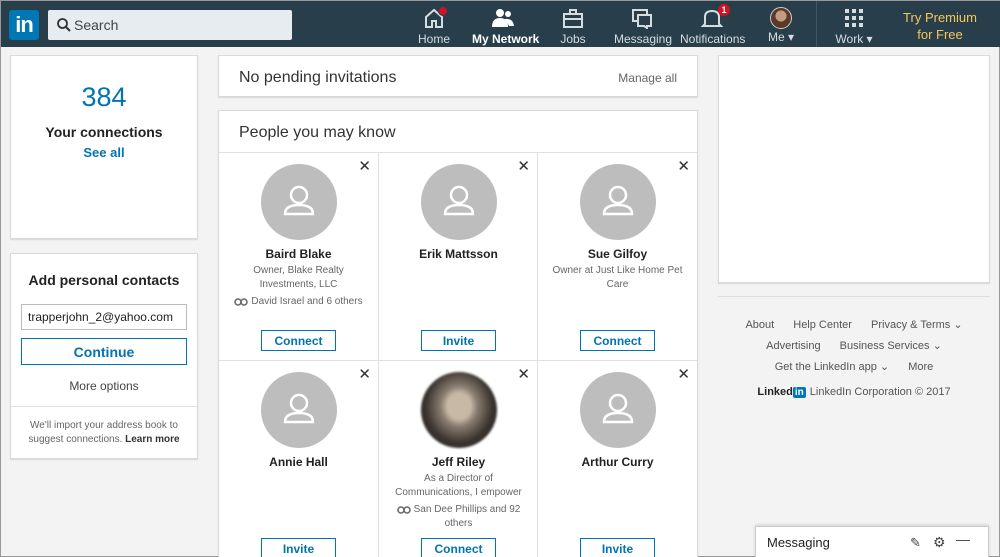  What do you see at coordinates (307, 301) in the screenshot?
I see `mutual-connections-text: David Israel and 6 others` at bounding box center [307, 301].